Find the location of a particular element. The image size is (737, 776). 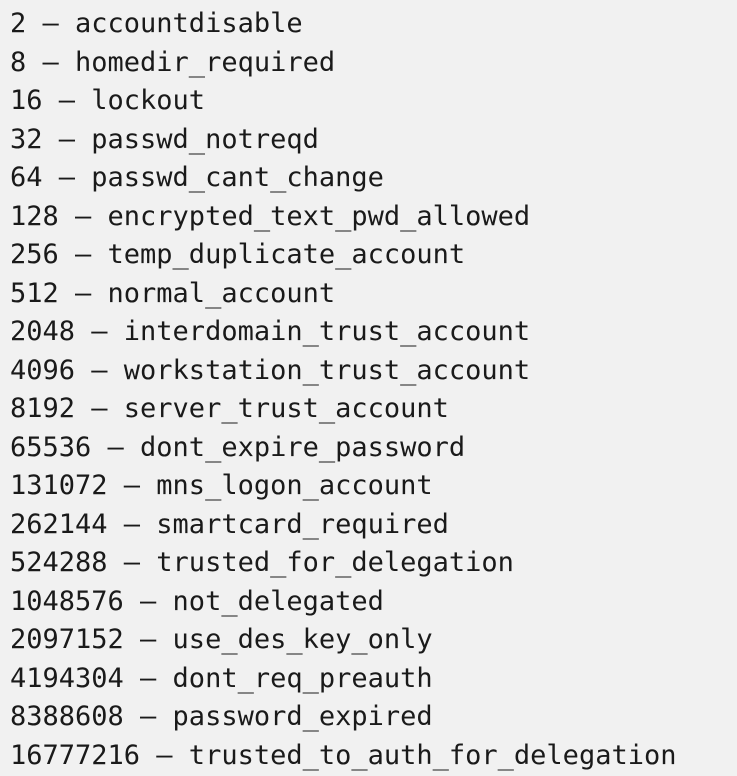

code-line: 131072 – mns_logon_account is located at coordinates (221, 485).